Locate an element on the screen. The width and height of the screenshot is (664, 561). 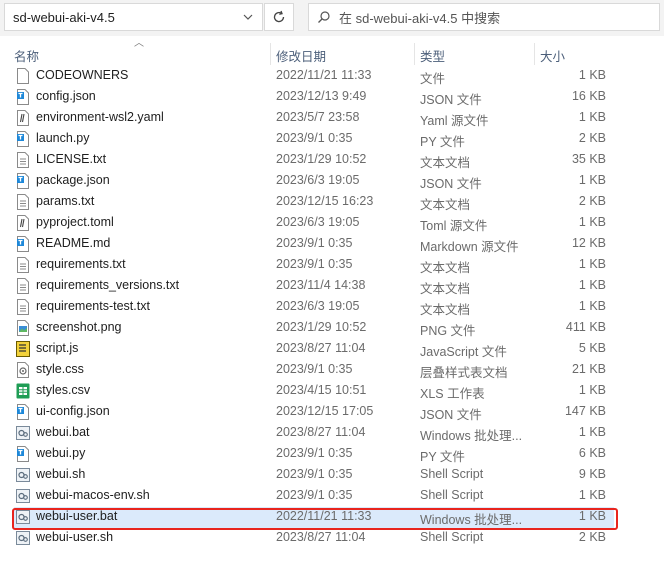
file-row: styles.csv 2023/4/15 10:51 XLS 工作表 1 KB is located at coordinates (314, 391).